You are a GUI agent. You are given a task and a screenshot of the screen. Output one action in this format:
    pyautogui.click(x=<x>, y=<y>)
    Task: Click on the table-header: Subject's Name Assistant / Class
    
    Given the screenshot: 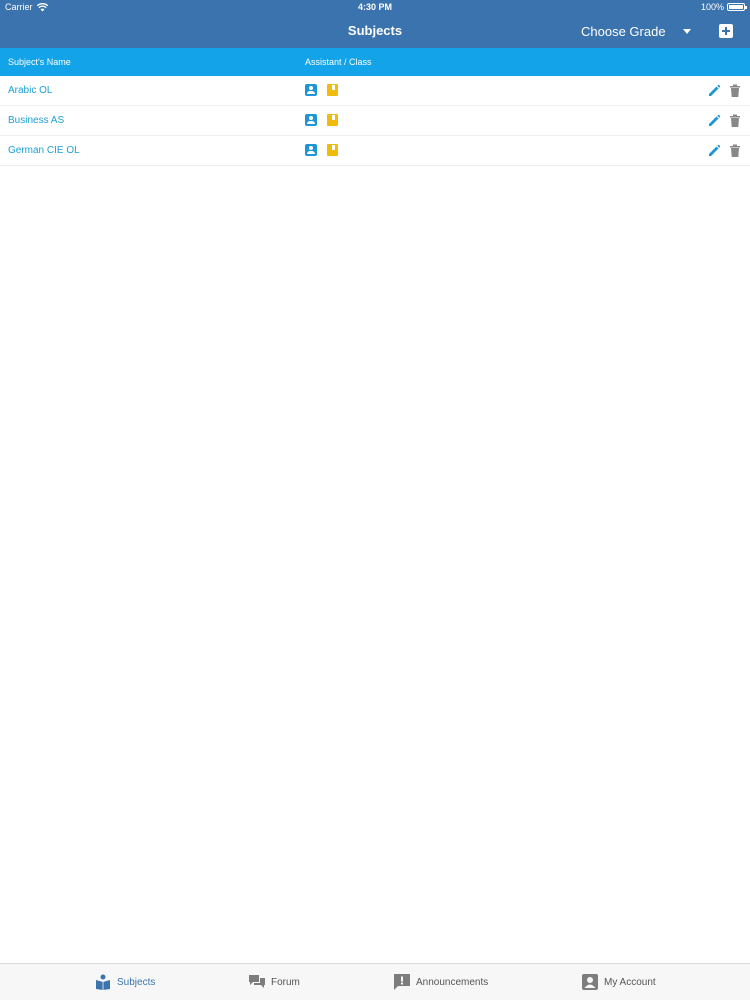 What is the action you would take?
    pyautogui.click(x=375, y=62)
    